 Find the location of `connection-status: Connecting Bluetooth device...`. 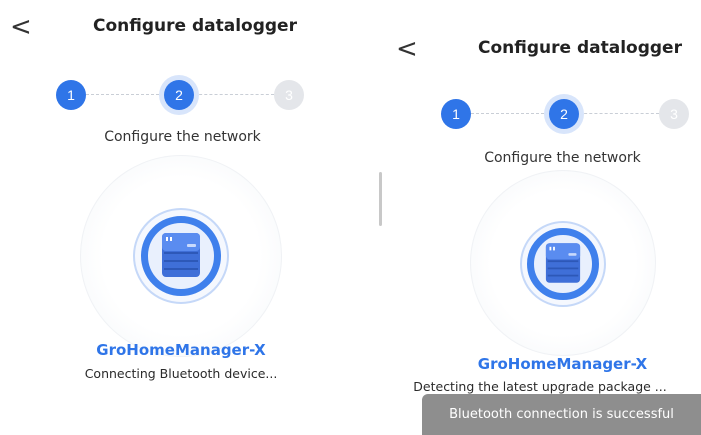

connection-status: Connecting Bluetooth device... is located at coordinates (181, 373).